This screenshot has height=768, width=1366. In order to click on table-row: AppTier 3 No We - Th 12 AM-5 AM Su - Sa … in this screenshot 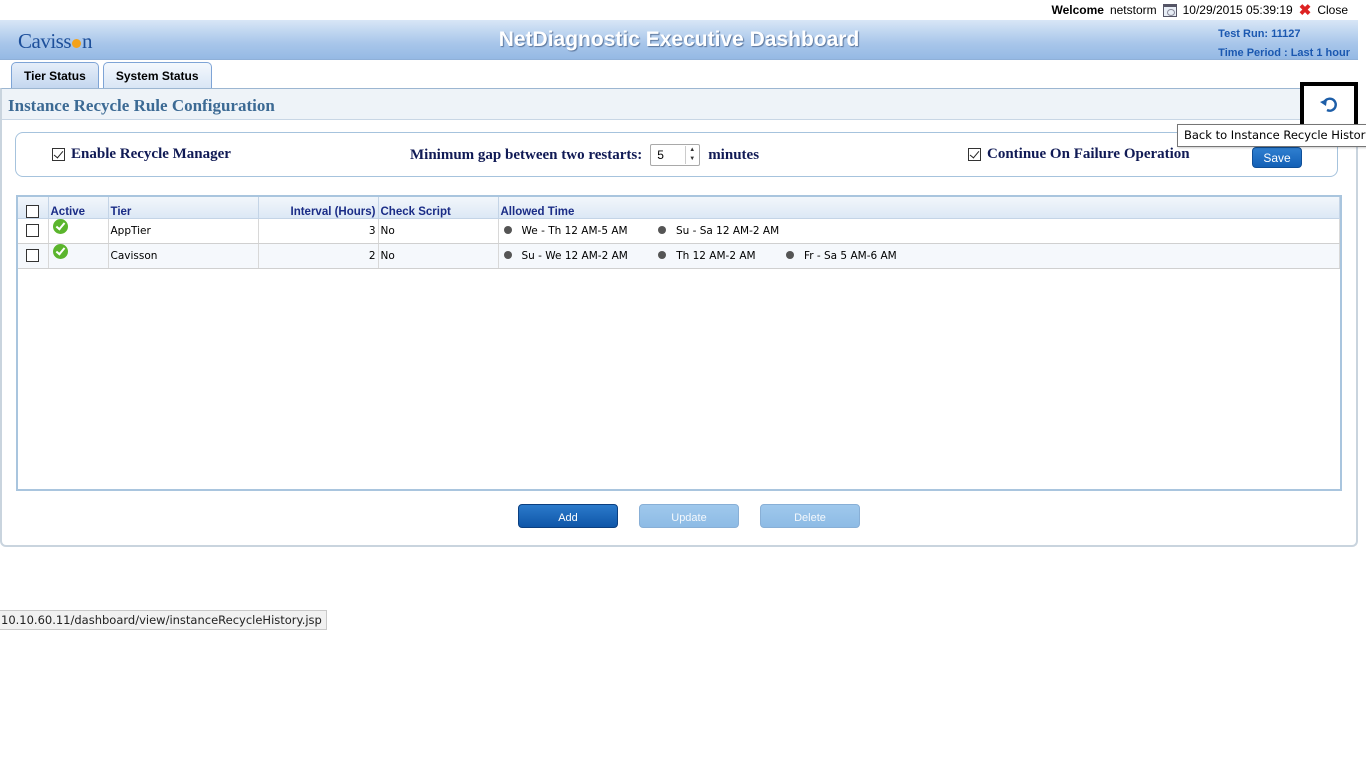, I will do `click(679, 231)`.